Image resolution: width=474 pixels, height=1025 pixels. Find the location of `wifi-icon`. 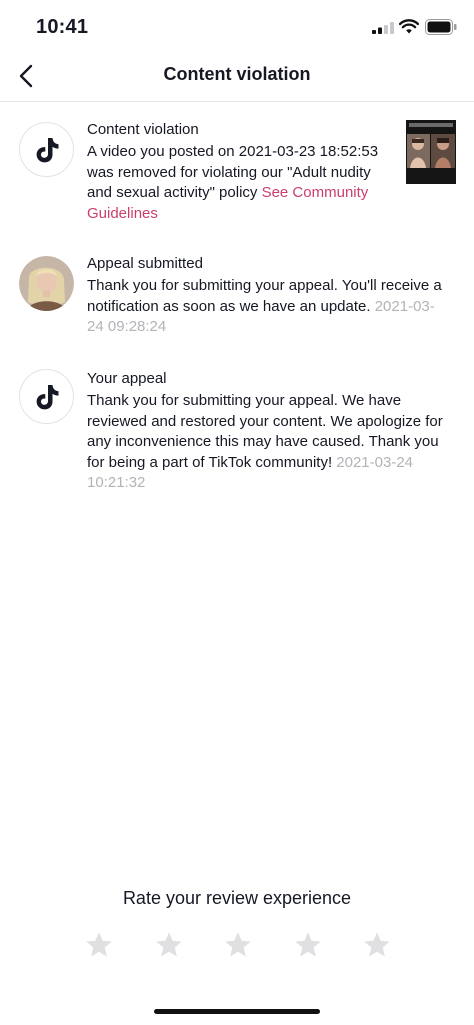

wifi-icon is located at coordinates (409, 26).